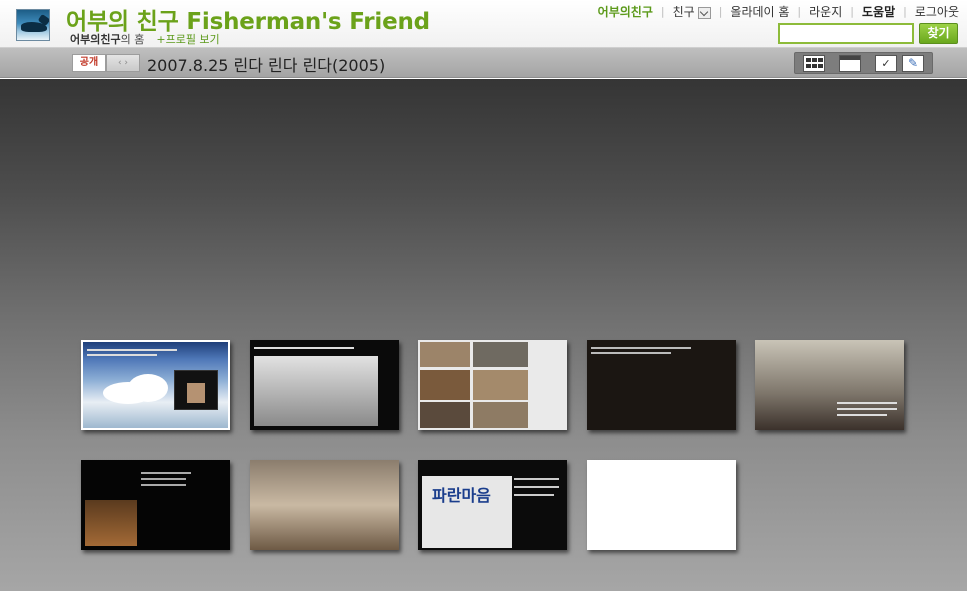 This screenshot has width=967, height=591. I want to click on nav-allday-home-link: 올라데이 홈, so click(759, 11).